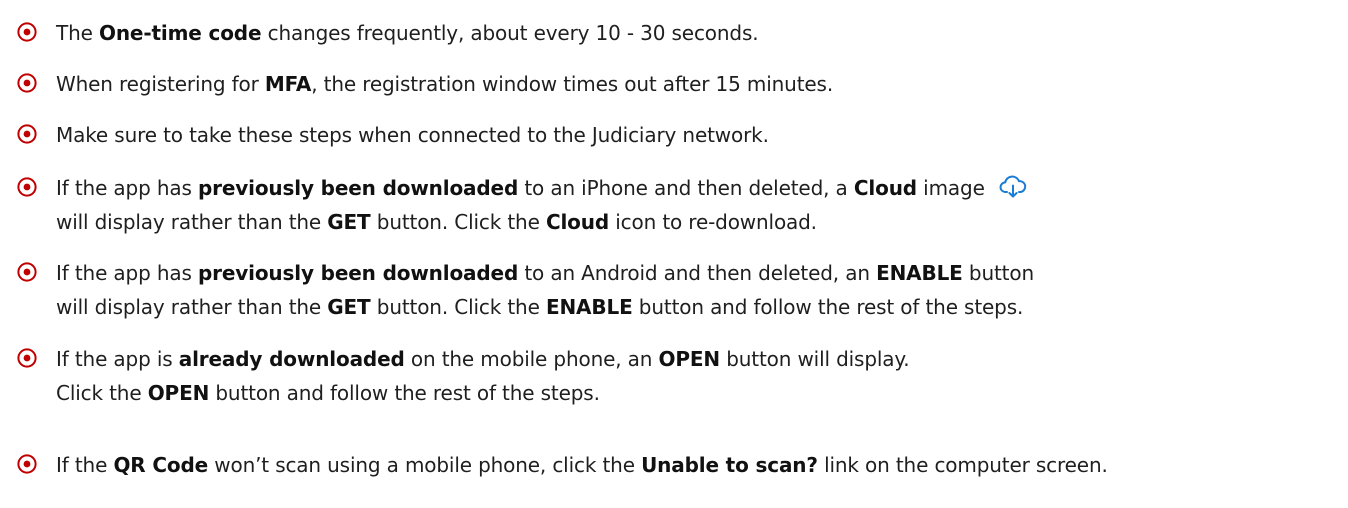 The width and height of the screenshot is (1348, 508). What do you see at coordinates (102, 393) in the screenshot?
I see `text-run: Click the` at bounding box center [102, 393].